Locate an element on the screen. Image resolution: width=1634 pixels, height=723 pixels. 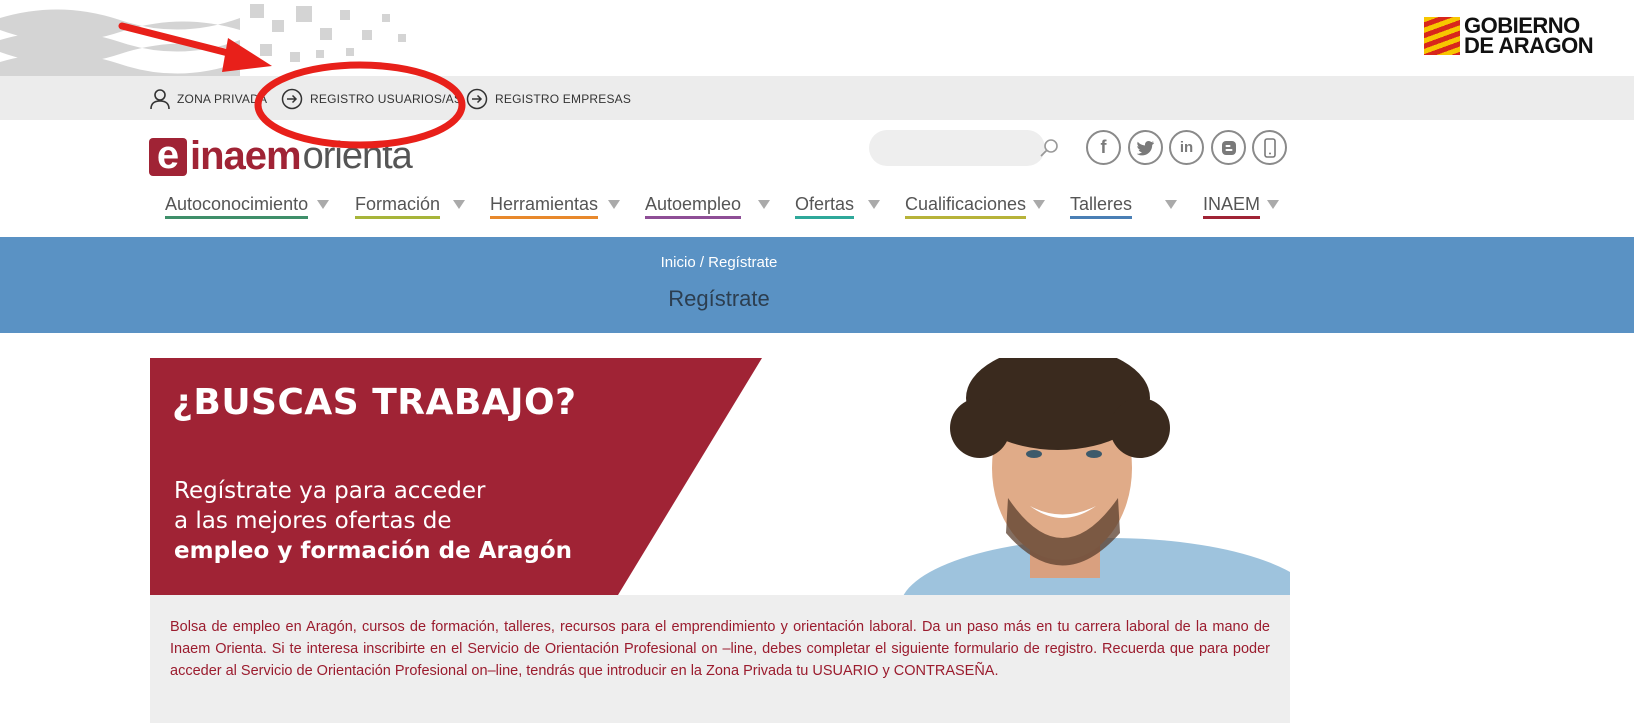
twitter-icon: t is located at coordinates (1145, 147).